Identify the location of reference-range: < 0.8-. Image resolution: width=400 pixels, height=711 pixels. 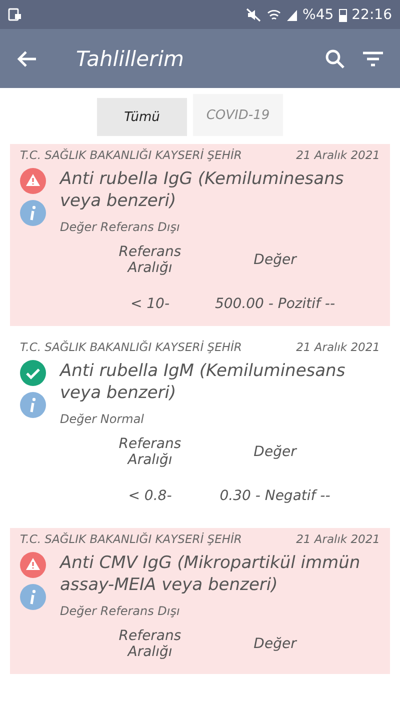
(150, 496).